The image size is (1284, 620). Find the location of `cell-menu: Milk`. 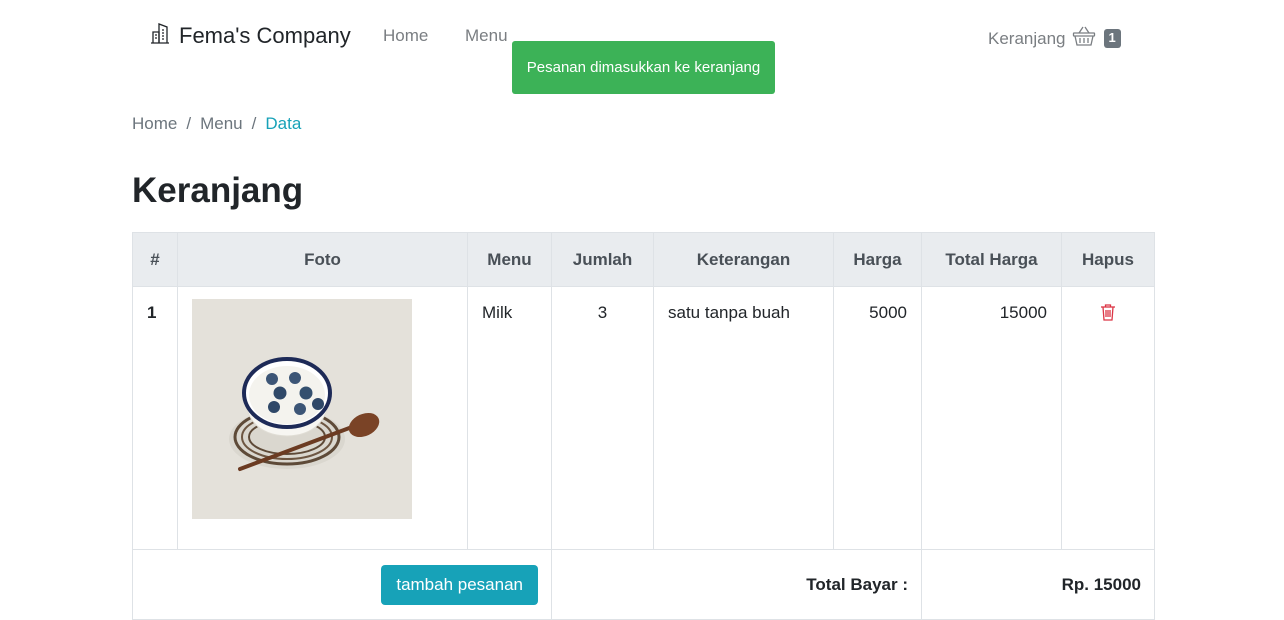

cell-menu: Milk is located at coordinates (509, 418).